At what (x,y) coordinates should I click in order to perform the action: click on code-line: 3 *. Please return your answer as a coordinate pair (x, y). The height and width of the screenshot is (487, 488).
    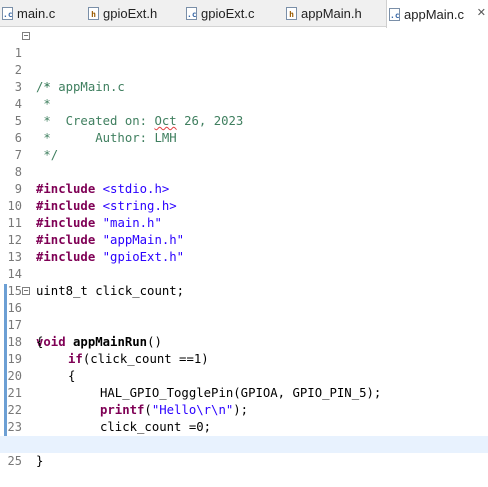
    Looking at the image, I should click on (244, 86).